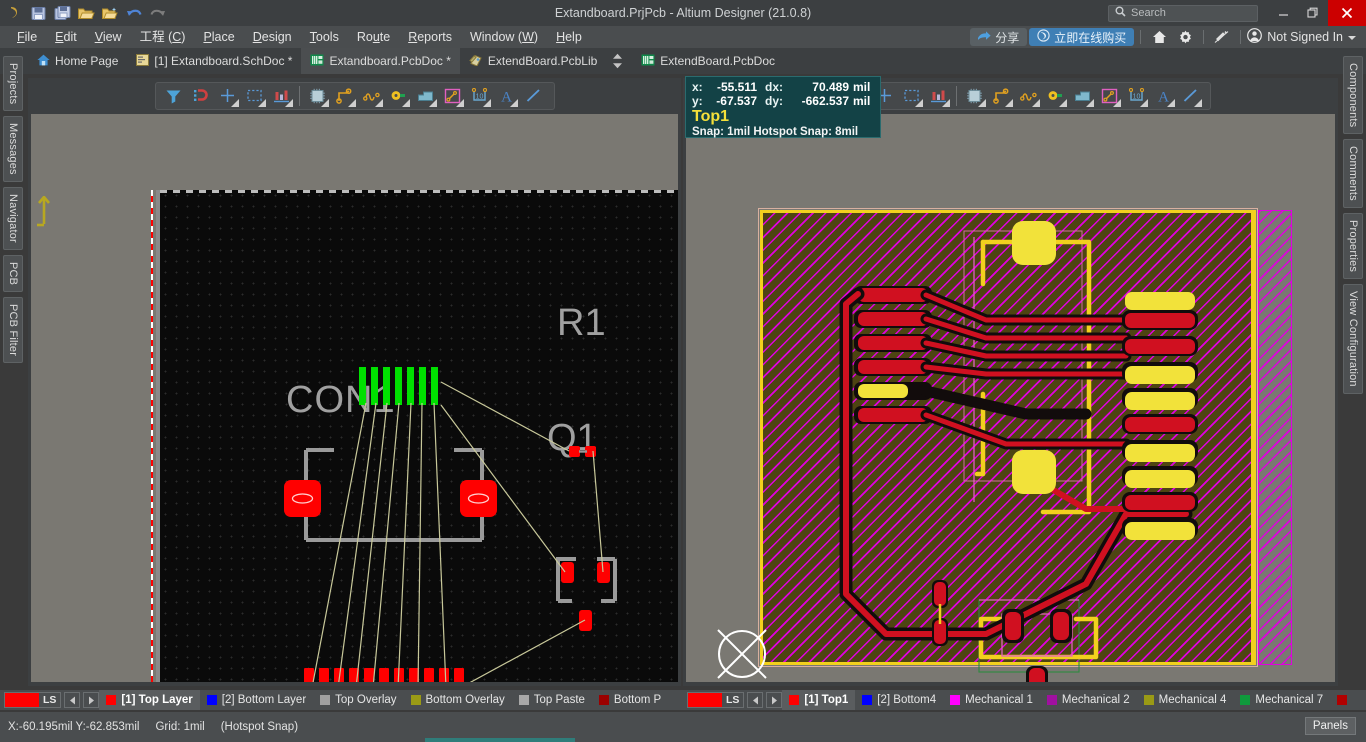  I want to click on sidebar-item-components: Components, so click(1353, 95).